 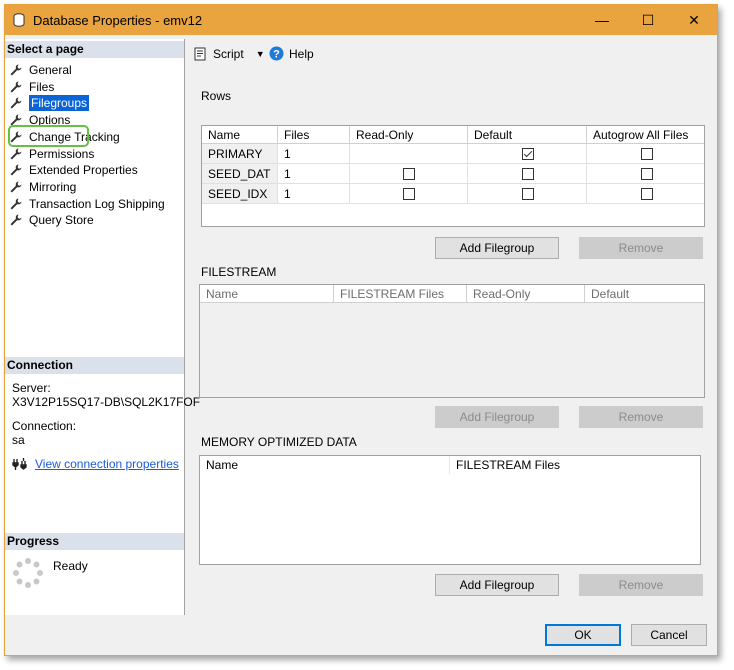 I want to click on ok-button: OK, so click(x=583, y=635).